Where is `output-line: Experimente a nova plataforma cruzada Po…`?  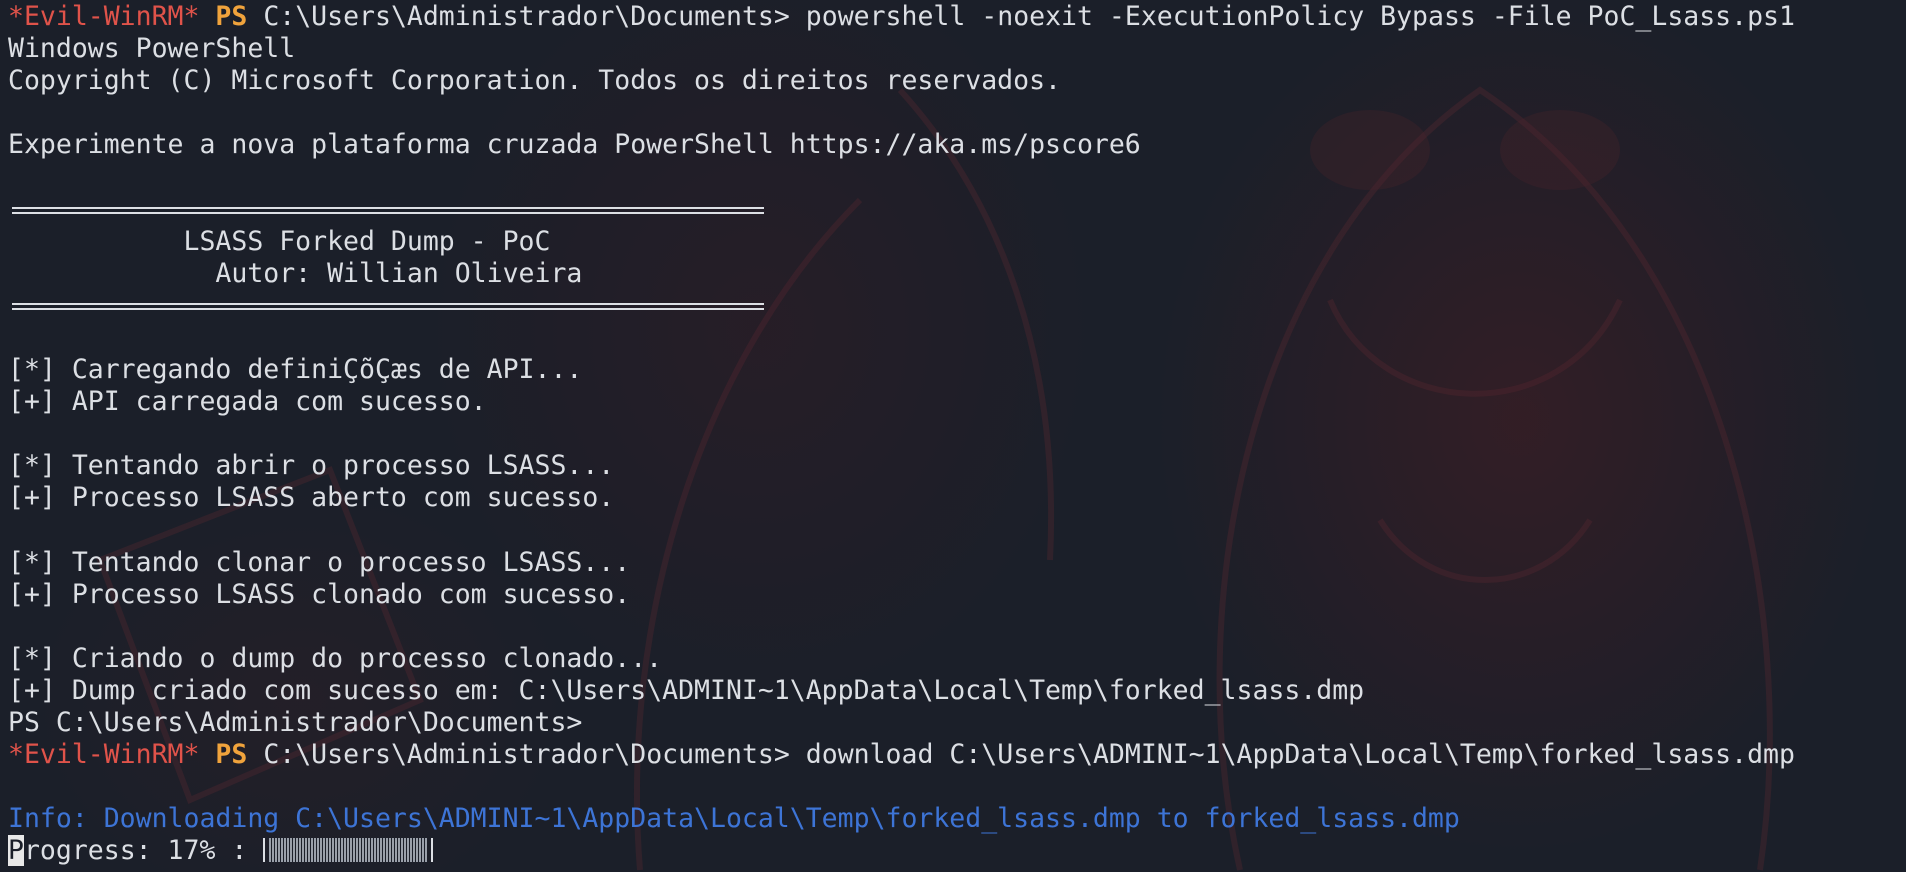 output-line: Experimente a nova plataforma cruzada Po… is located at coordinates (953, 145).